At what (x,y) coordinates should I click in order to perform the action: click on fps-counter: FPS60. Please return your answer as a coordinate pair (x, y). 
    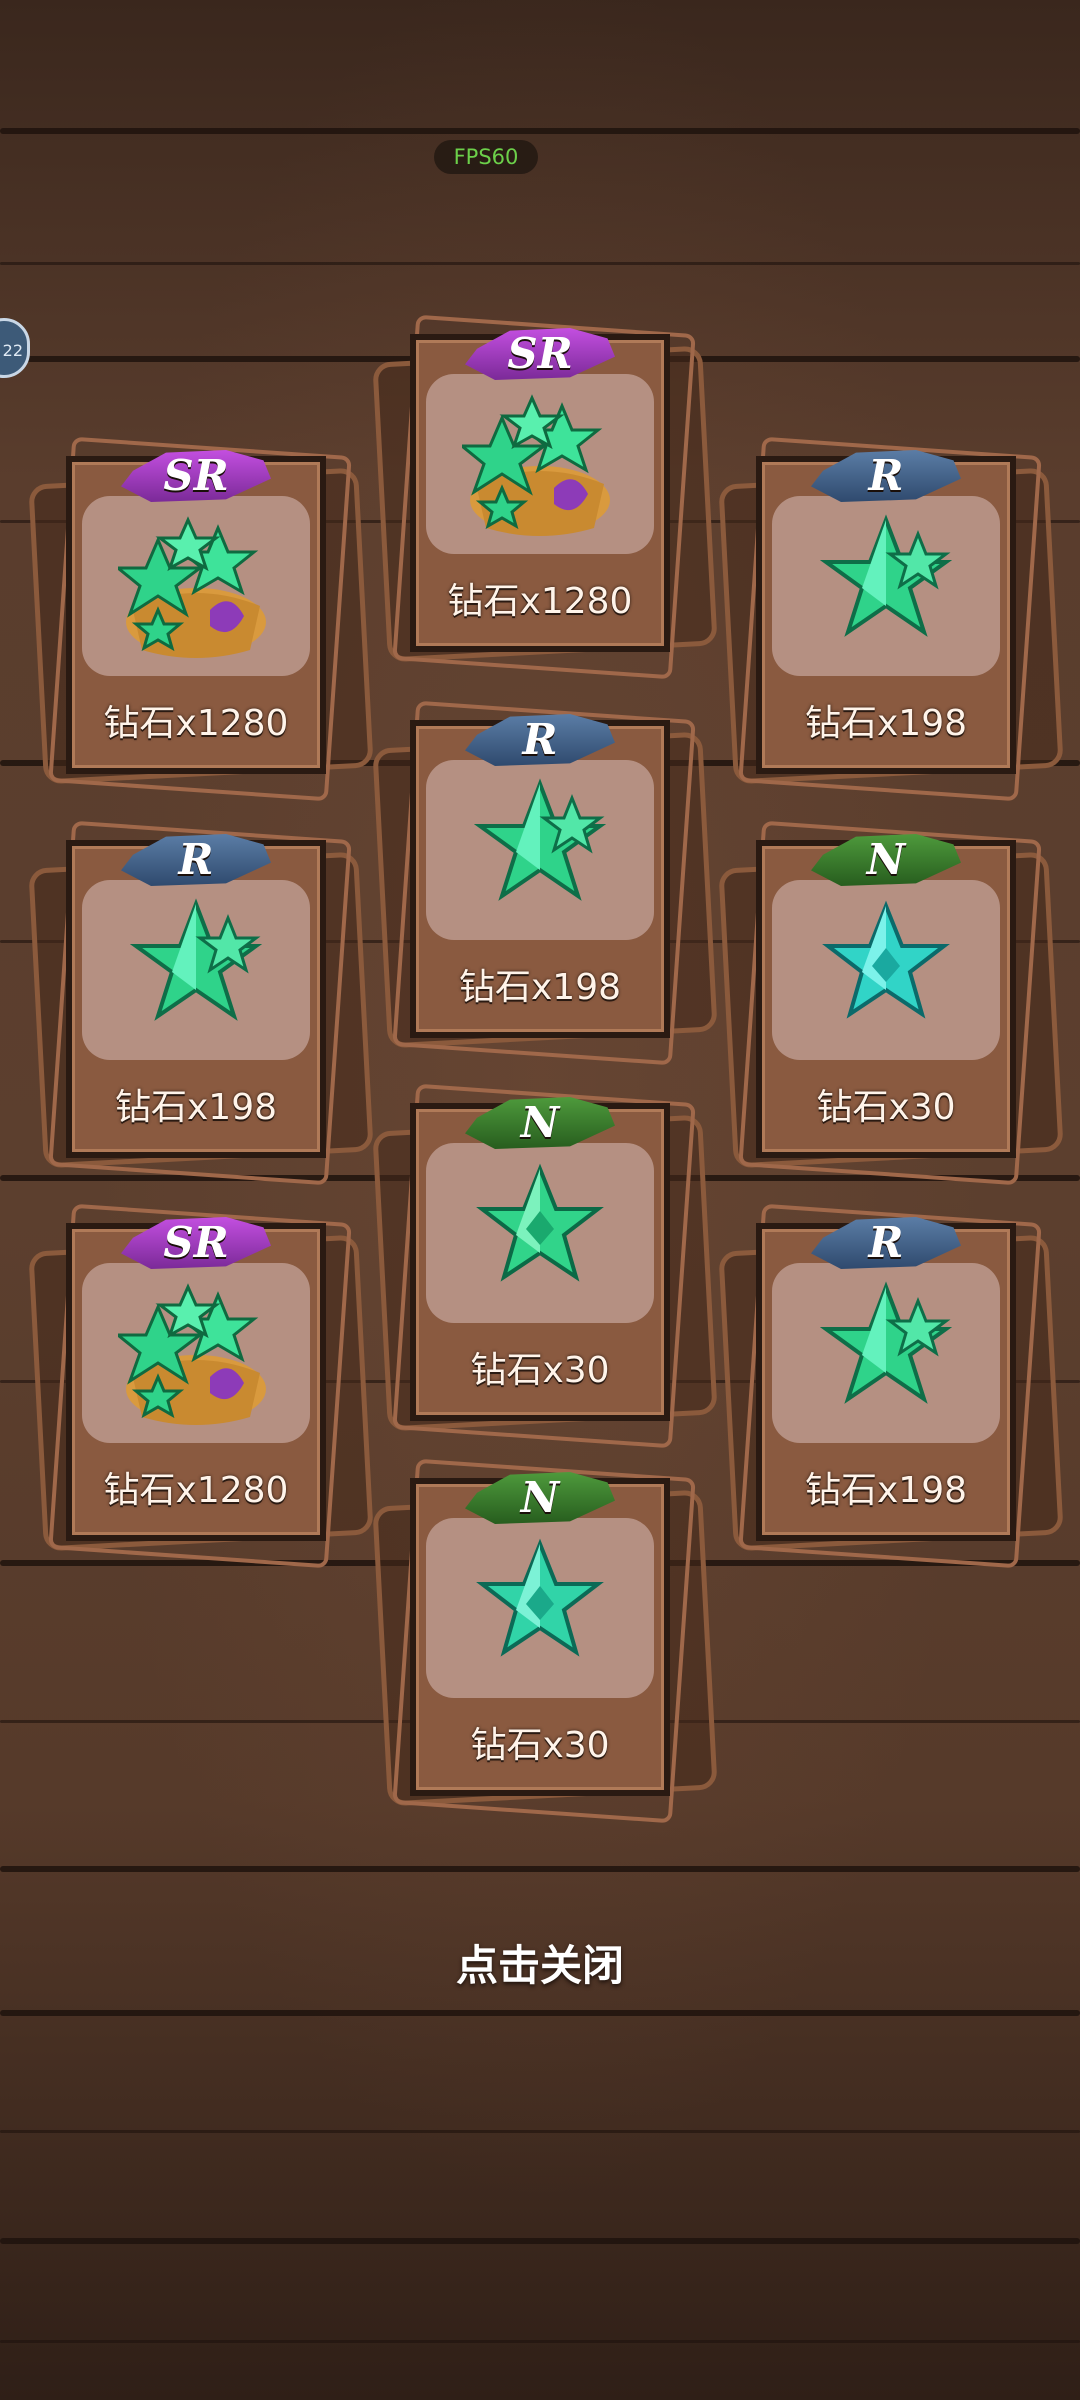
    Looking at the image, I should click on (486, 157).